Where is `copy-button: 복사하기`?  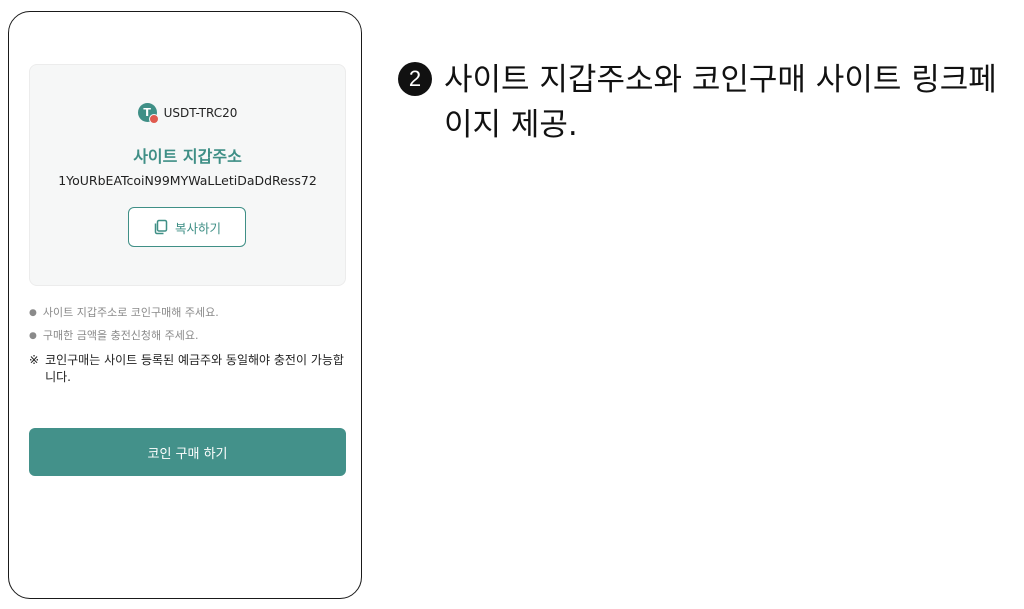
copy-button: 복사하기 is located at coordinates (187, 227).